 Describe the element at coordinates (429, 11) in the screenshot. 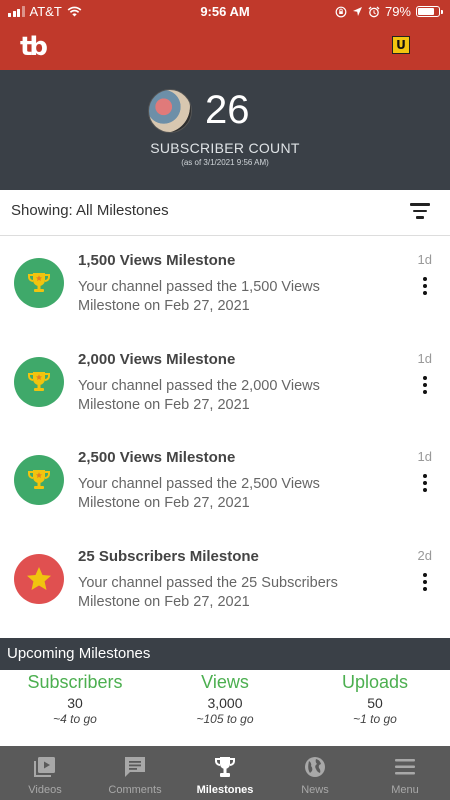

I see `battery-icon` at that location.